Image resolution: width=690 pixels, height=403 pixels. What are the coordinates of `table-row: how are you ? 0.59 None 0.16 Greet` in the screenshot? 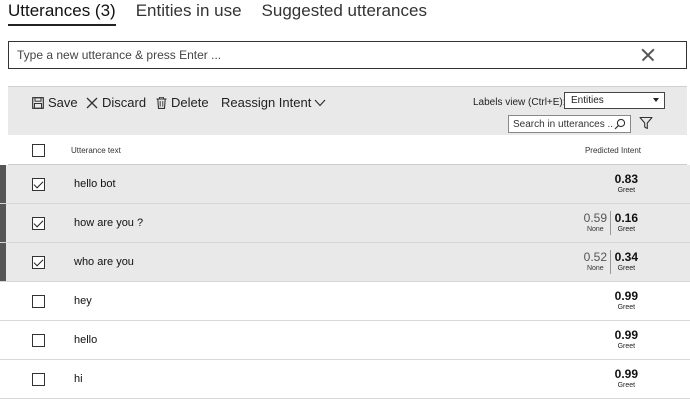 It's located at (345, 223).